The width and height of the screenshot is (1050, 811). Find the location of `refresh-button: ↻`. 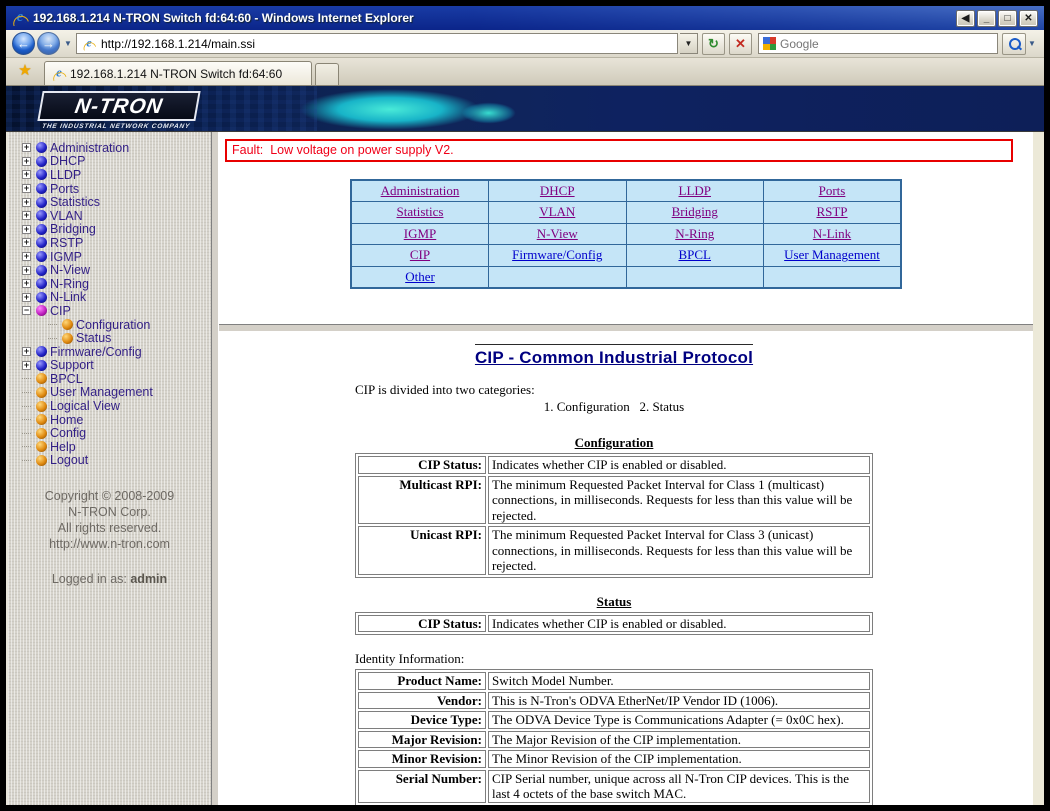

refresh-button: ↻ is located at coordinates (713, 43).